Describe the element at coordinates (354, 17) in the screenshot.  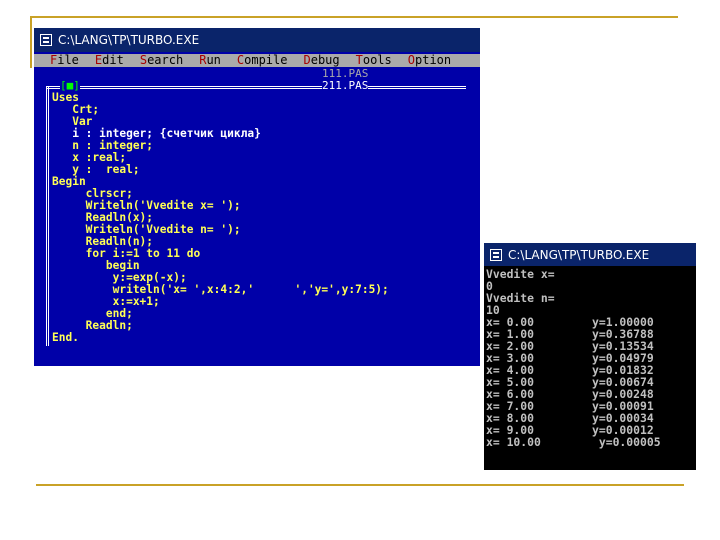
I see `top-accent-line` at that location.